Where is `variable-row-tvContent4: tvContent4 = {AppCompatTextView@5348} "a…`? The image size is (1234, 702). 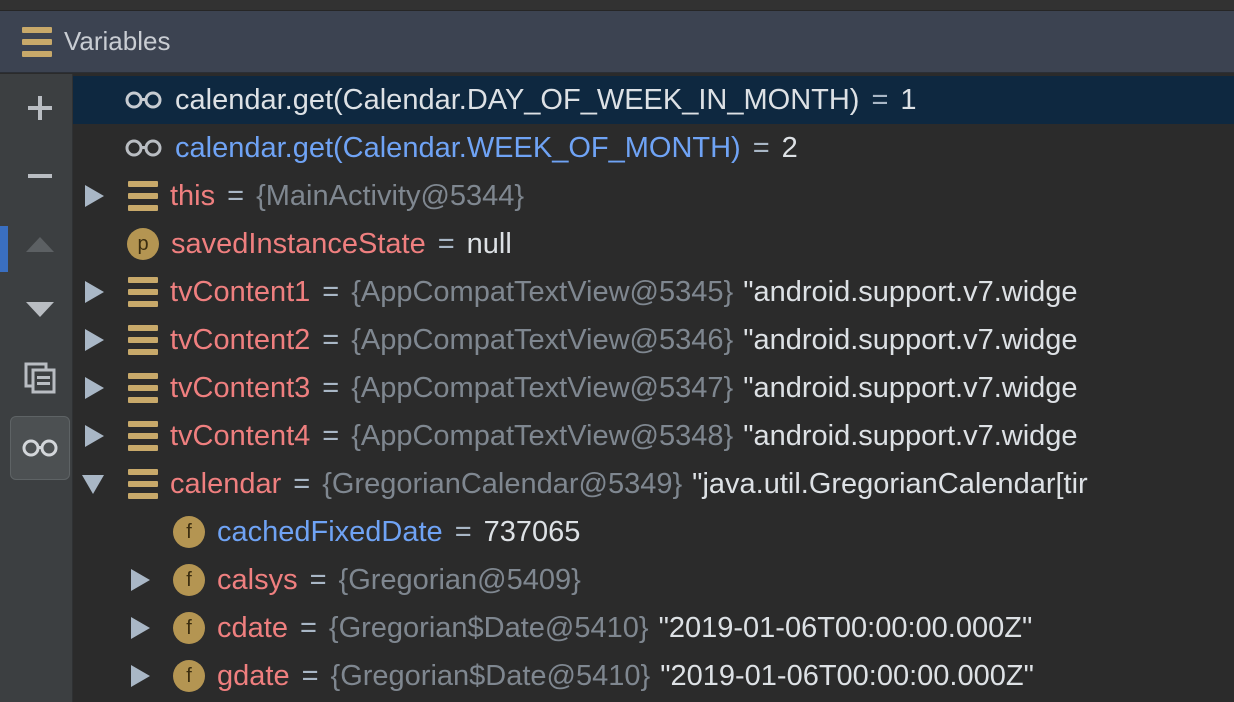
variable-row-tvContent4: tvContent4 = {AppCompatTextView@5348} "a… is located at coordinates (653, 436).